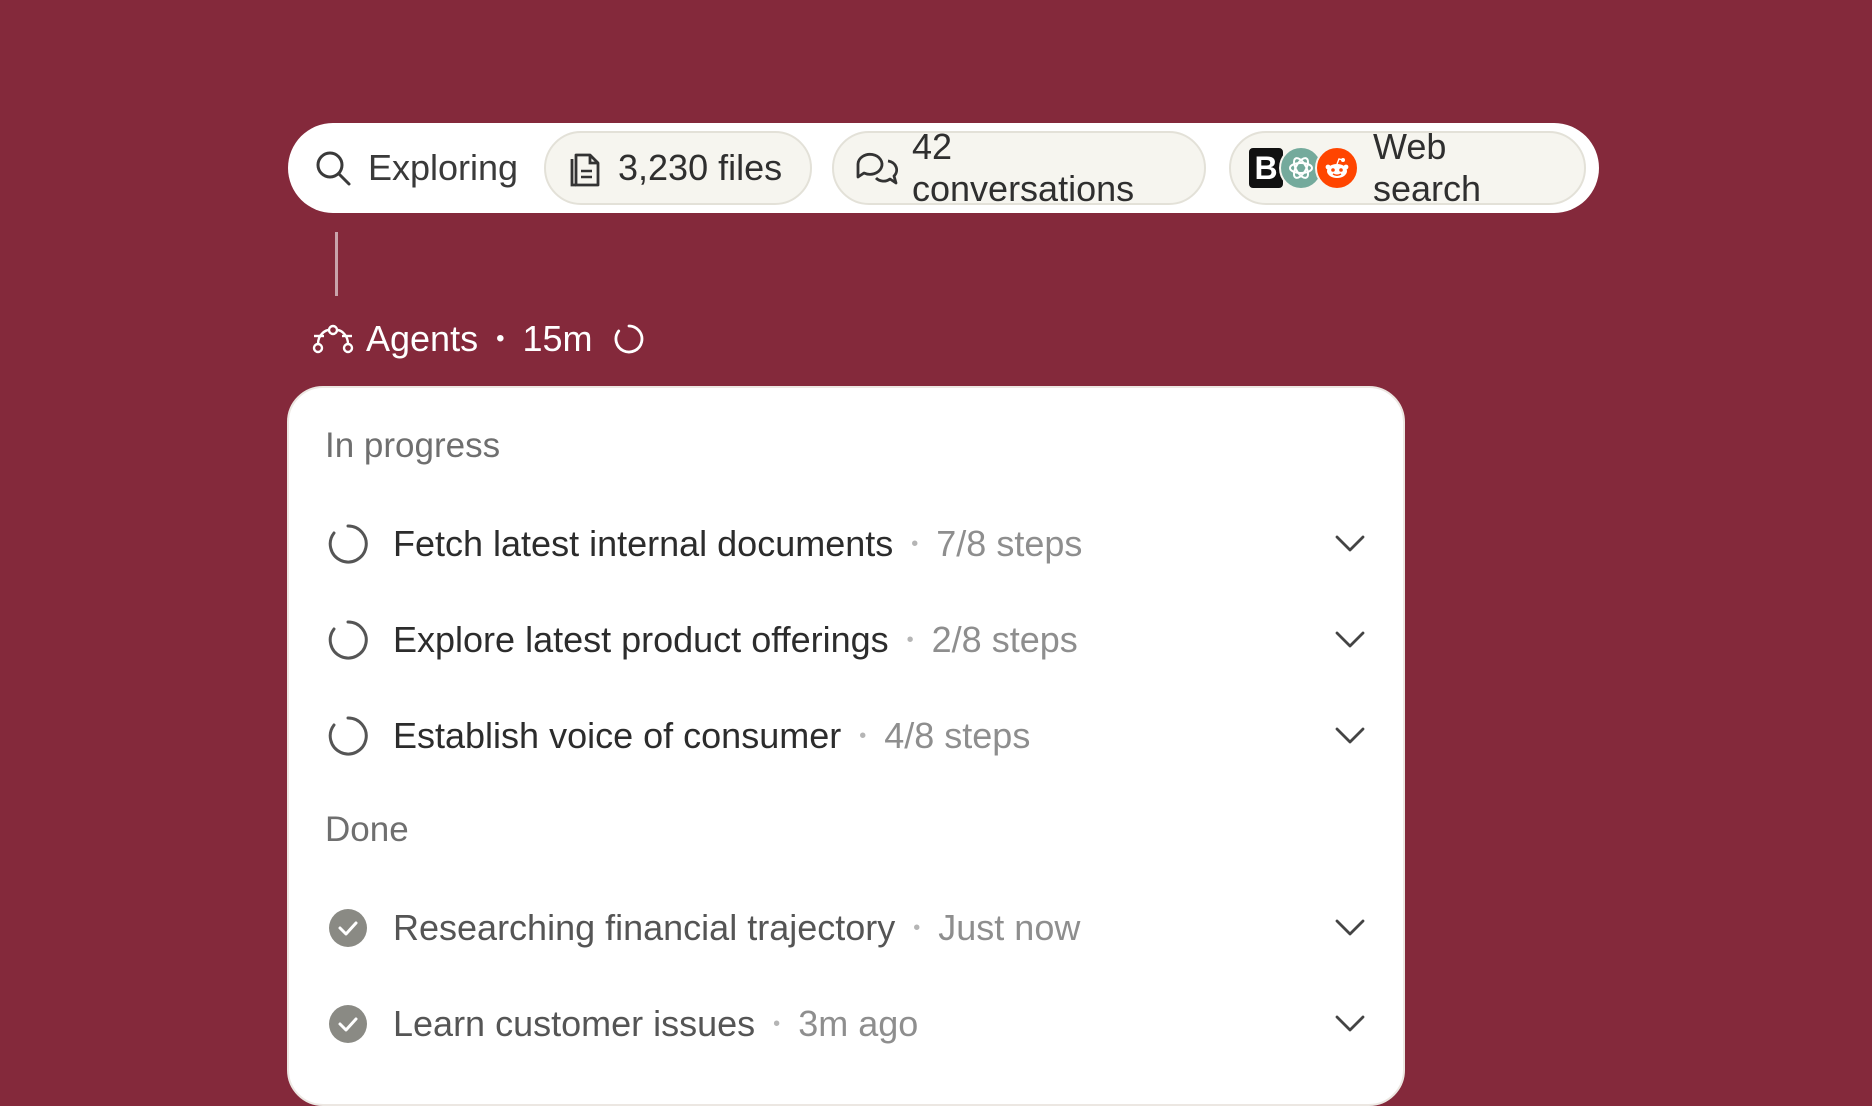 The width and height of the screenshot is (1872, 1106). What do you see at coordinates (443, 167) in the screenshot?
I see `exploring-label: Exploring` at bounding box center [443, 167].